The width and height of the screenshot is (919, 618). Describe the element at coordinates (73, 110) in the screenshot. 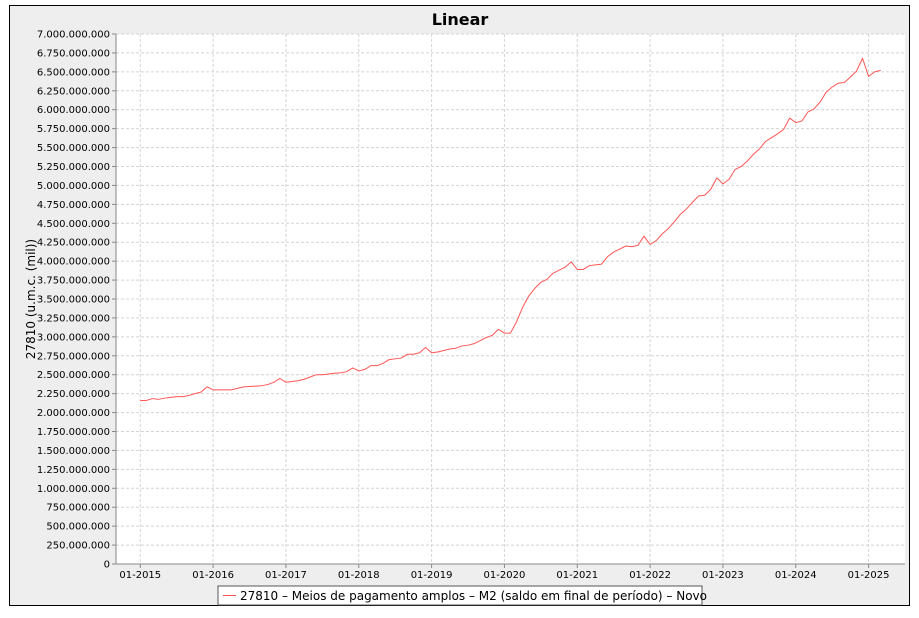

I see `y-tick-label: 6.000.000.000` at that location.